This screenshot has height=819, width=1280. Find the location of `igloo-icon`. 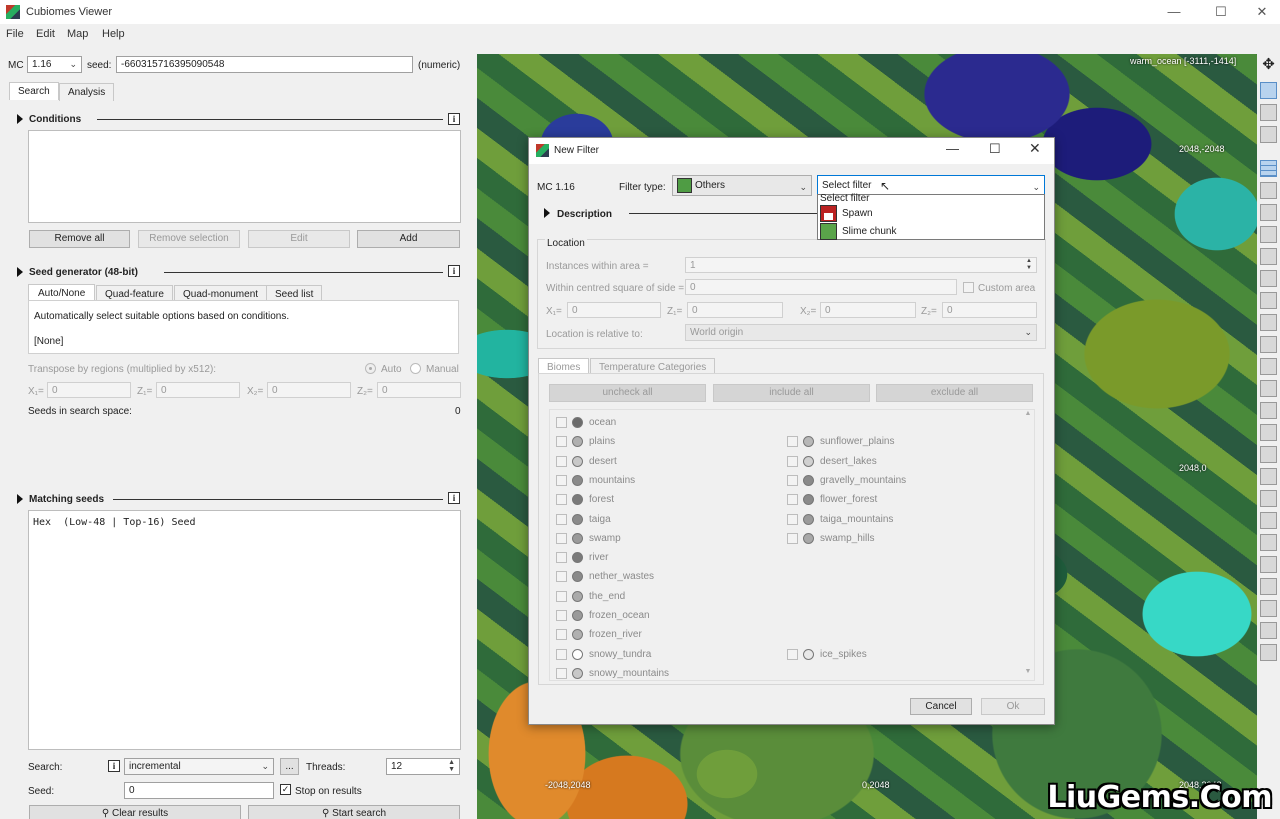

igloo-icon is located at coordinates (1268, 256).